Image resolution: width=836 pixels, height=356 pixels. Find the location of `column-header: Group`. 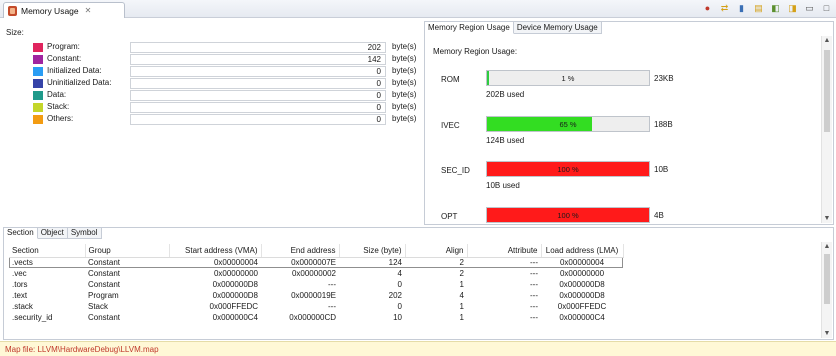

column-header: Group is located at coordinates (127, 251).